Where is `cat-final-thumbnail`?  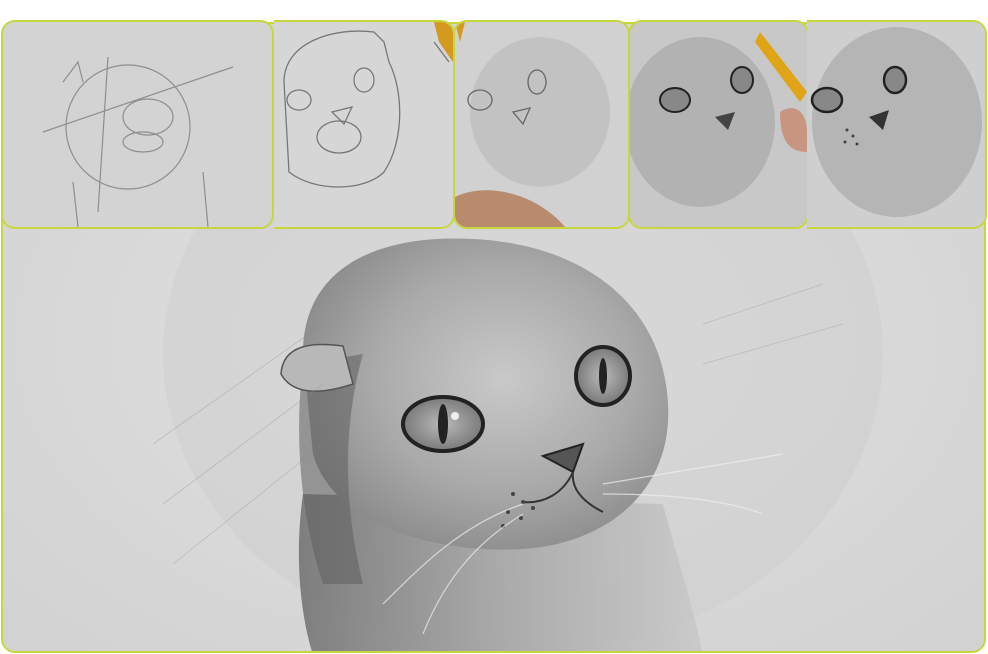 cat-final-thumbnail is located at coordinates (896, 124).